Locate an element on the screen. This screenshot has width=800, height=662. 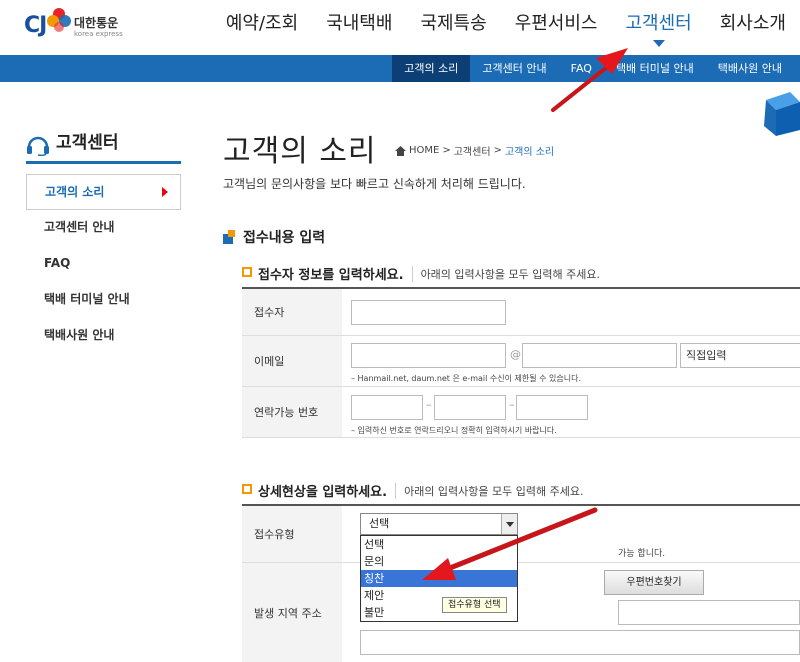
cj-logo: CJ 대한통운 korea express is located at coordinates (79, 26).